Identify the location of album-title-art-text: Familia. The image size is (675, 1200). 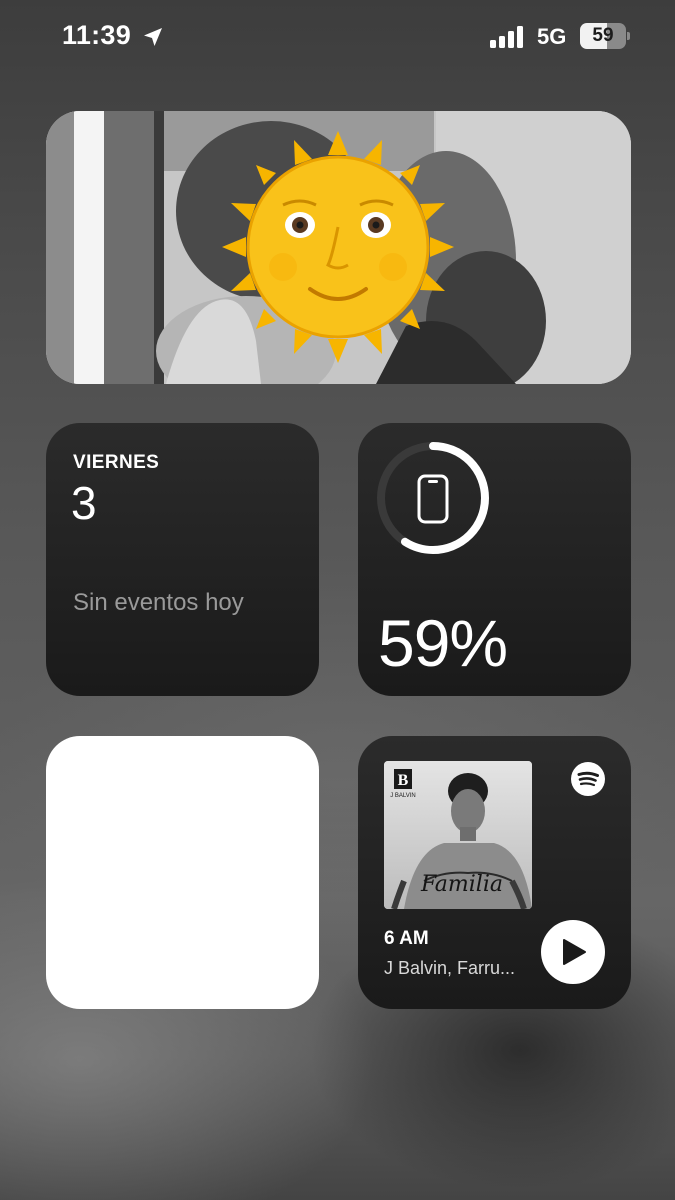
(461, 884).